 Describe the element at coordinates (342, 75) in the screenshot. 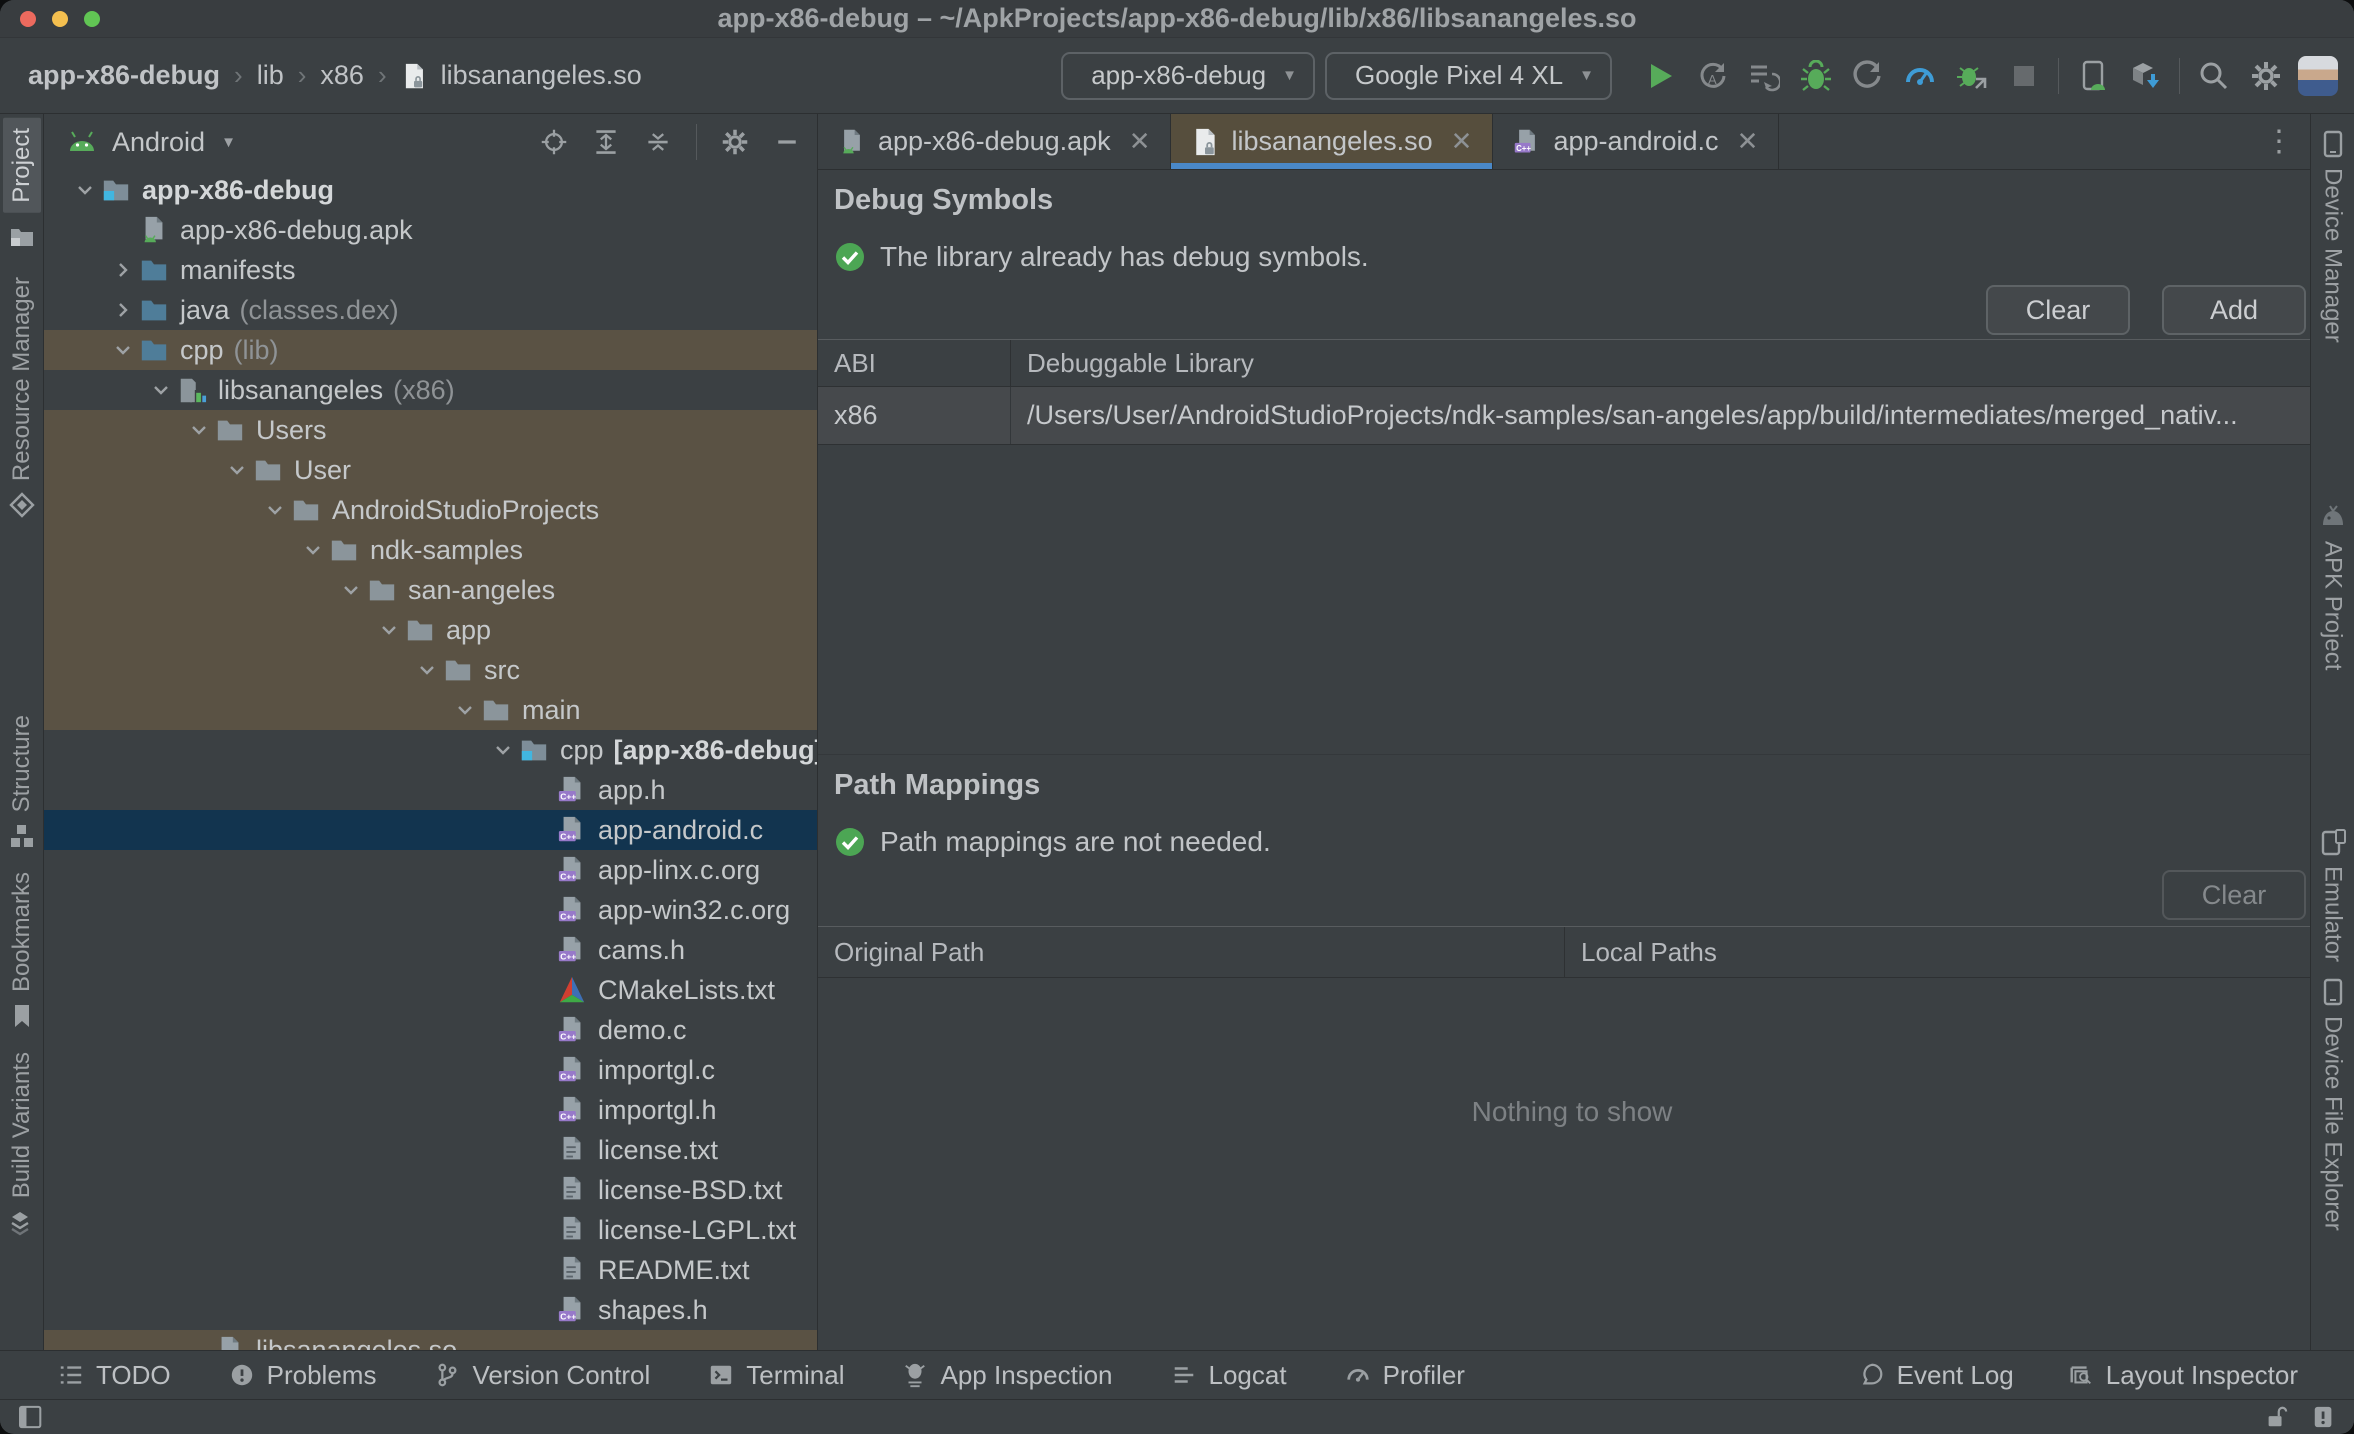

I see `breadcrumb-item-x86: x86` at that location.